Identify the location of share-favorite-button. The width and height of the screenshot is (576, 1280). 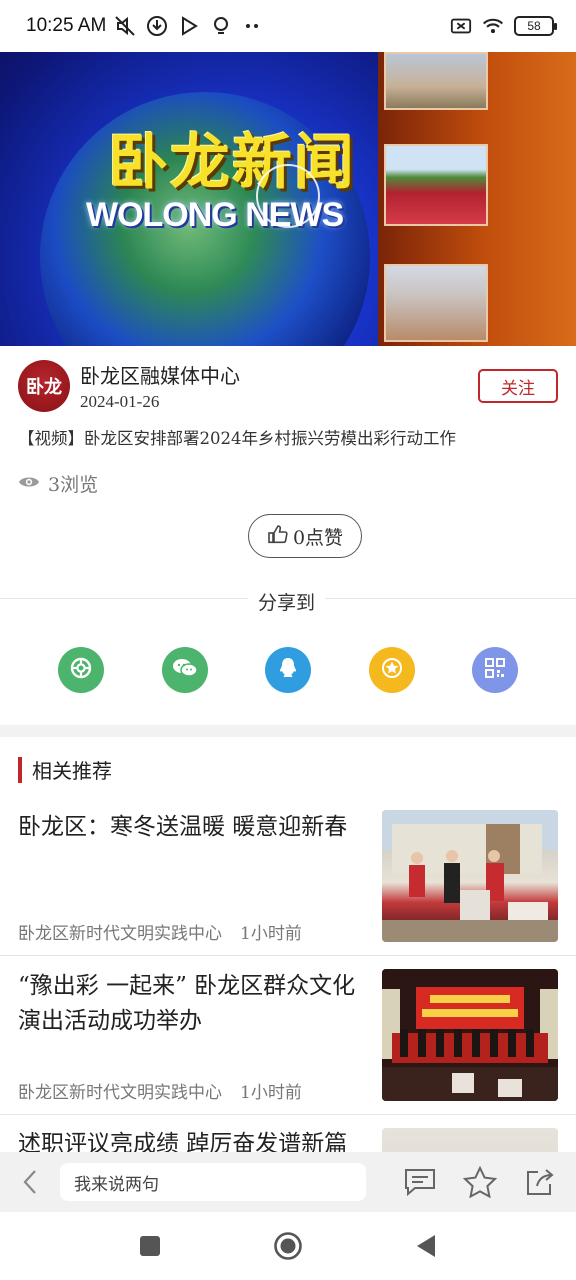
(391, 670).